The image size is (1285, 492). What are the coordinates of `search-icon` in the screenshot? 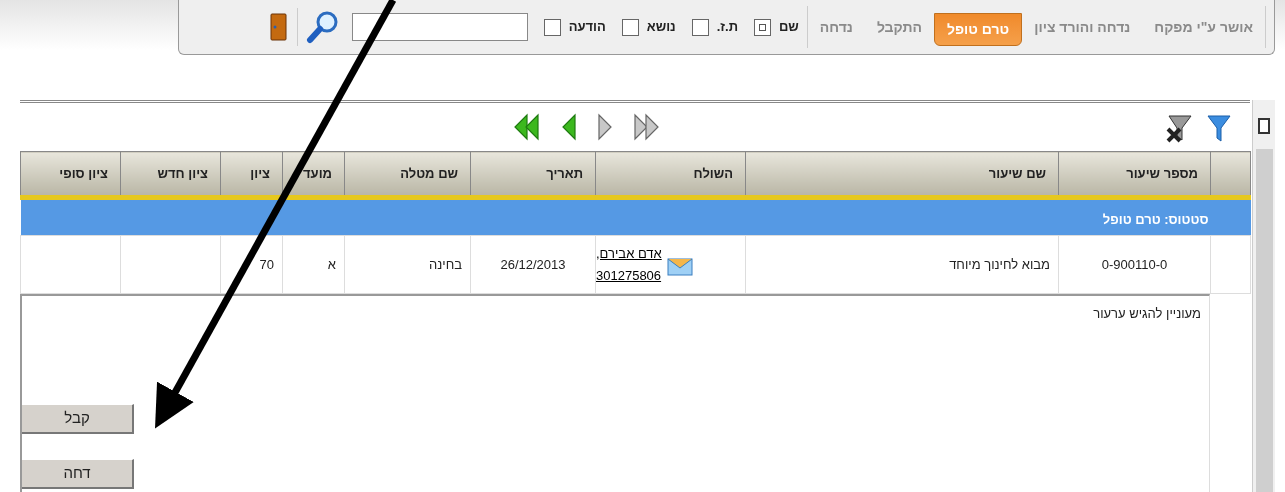 It's located at (322, 27).